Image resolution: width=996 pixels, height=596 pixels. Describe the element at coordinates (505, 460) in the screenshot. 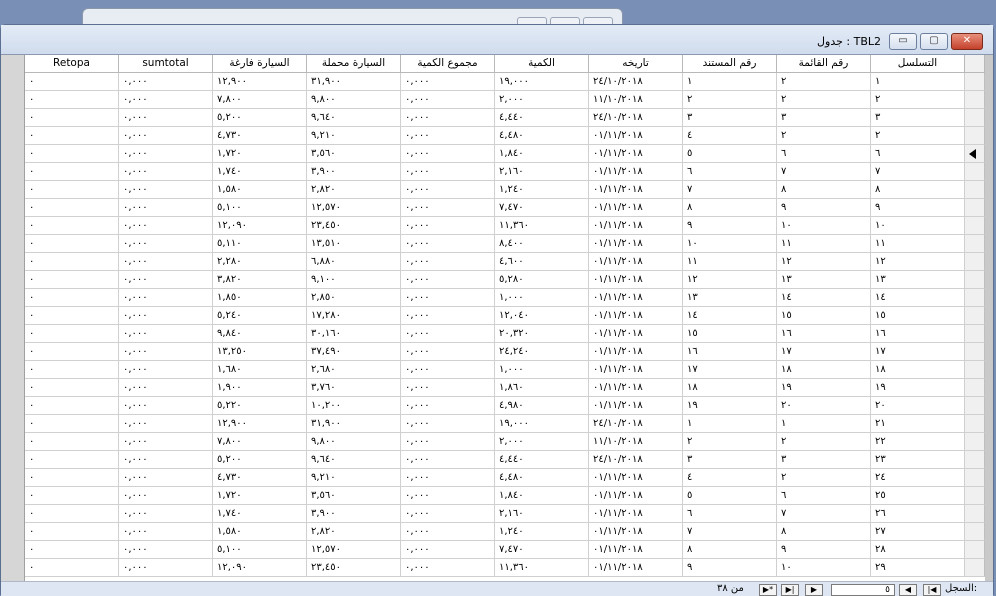

I see `table-row: ٠ ٠,٠٠٠ ٥,٢٠٠ ٩,٦٤٠ ٠,٠٠٠ ٤,٤٤٠ ٢٤/١٠/٢٠١٨ ٣ ٣ ٢٣` at that location.